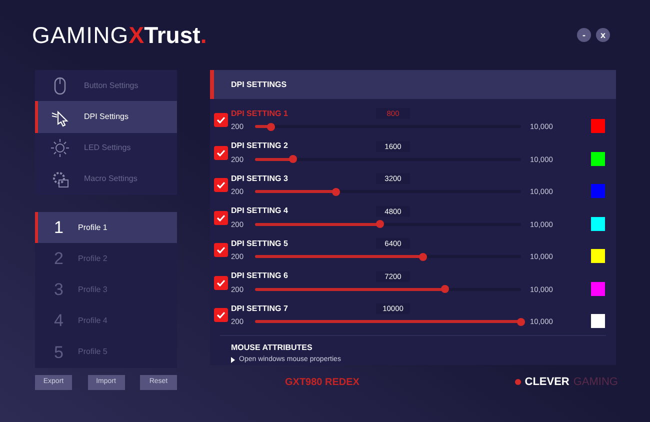 The width and height of the screenshot is (650, 422). What do you see at coordinates (136, 35) in the screenshot?
I see `logo-mark: X` at bounding box center [136, 35].